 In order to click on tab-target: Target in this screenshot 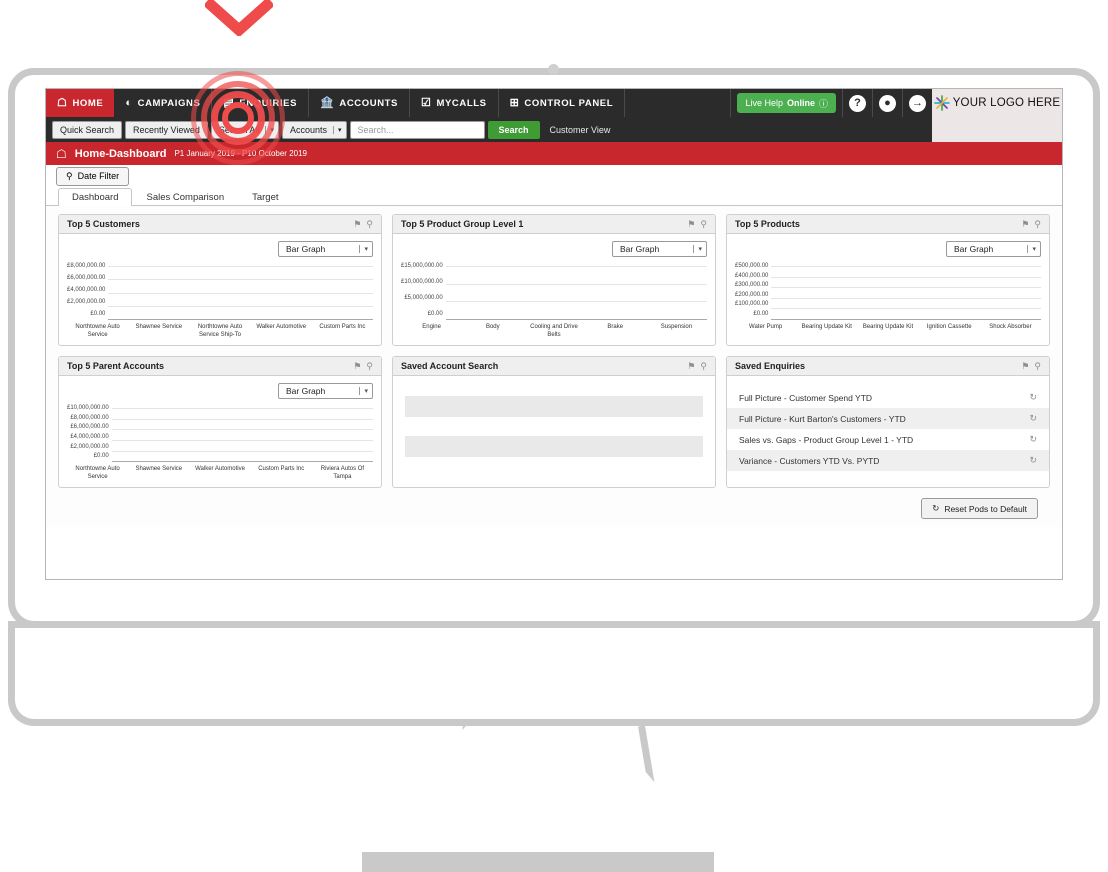, I will do `click(265, 197)`.